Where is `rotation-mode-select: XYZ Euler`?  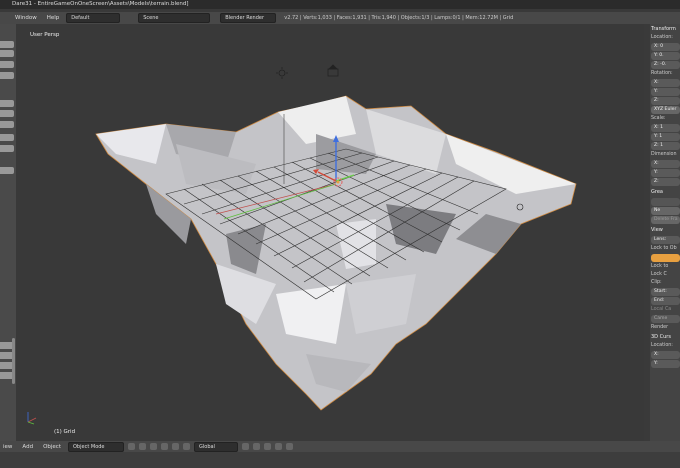
rotation-mode-select: XYZ Euler is located at coordinates (665, 110).